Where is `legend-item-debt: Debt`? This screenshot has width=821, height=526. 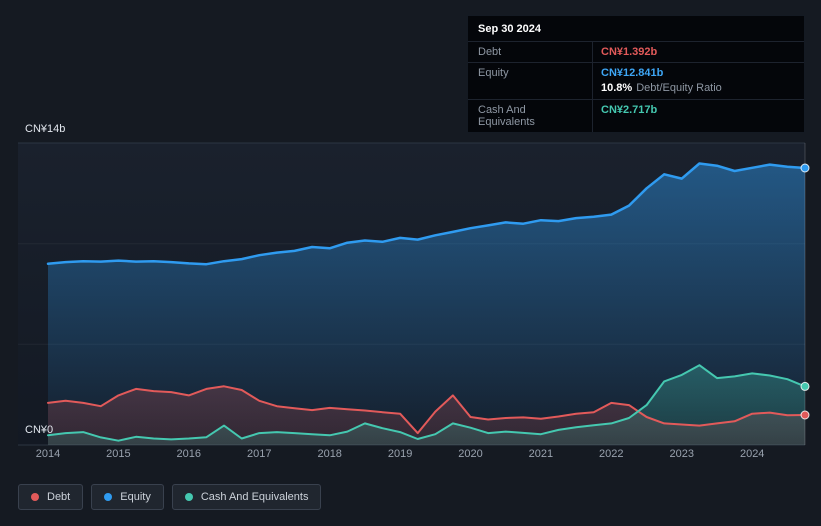
legend-item-debt: Debt is located at coordinates (51, 497).